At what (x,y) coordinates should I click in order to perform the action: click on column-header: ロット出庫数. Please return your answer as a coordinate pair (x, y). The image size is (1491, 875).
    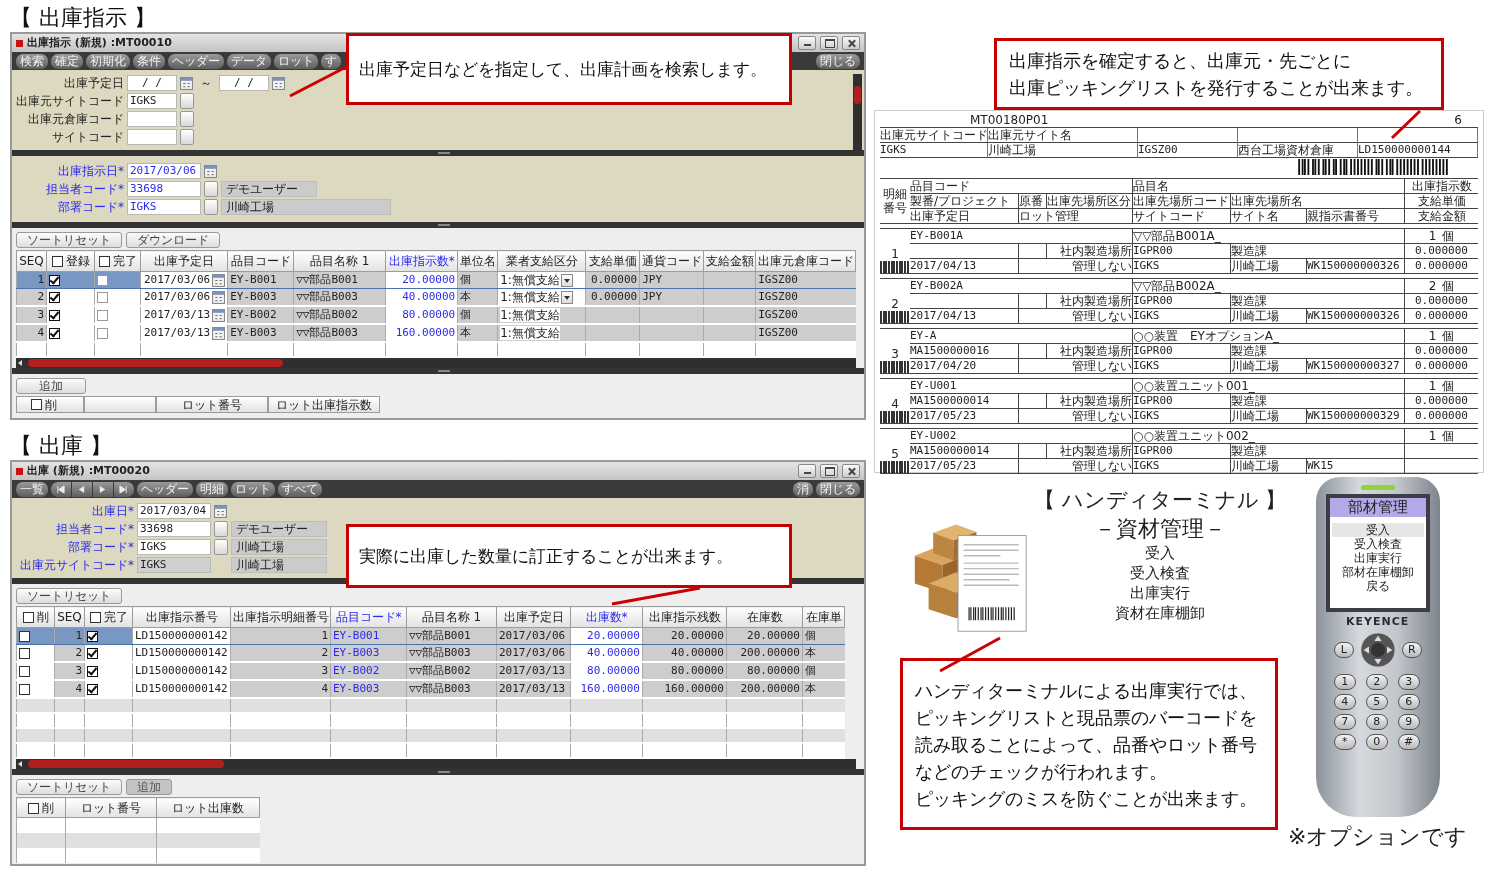
    Looking at the image, I should click on (208, 807).